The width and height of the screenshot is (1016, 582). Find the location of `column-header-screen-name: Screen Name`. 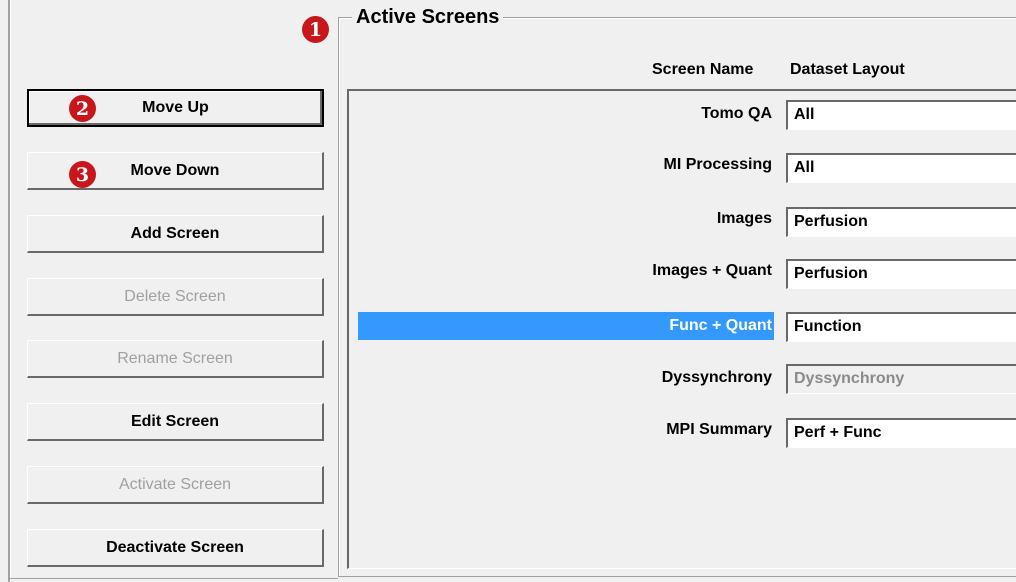

column-header-screen-name: Screen Name is located at coordinates (703, 69).